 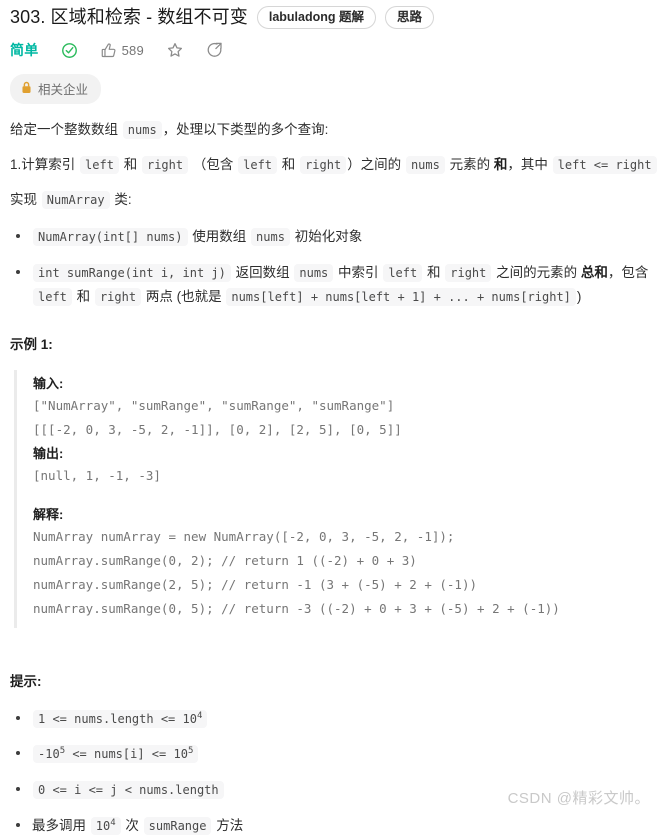 I want to click on query-text-3: （包含, so click(x=213, y=164).